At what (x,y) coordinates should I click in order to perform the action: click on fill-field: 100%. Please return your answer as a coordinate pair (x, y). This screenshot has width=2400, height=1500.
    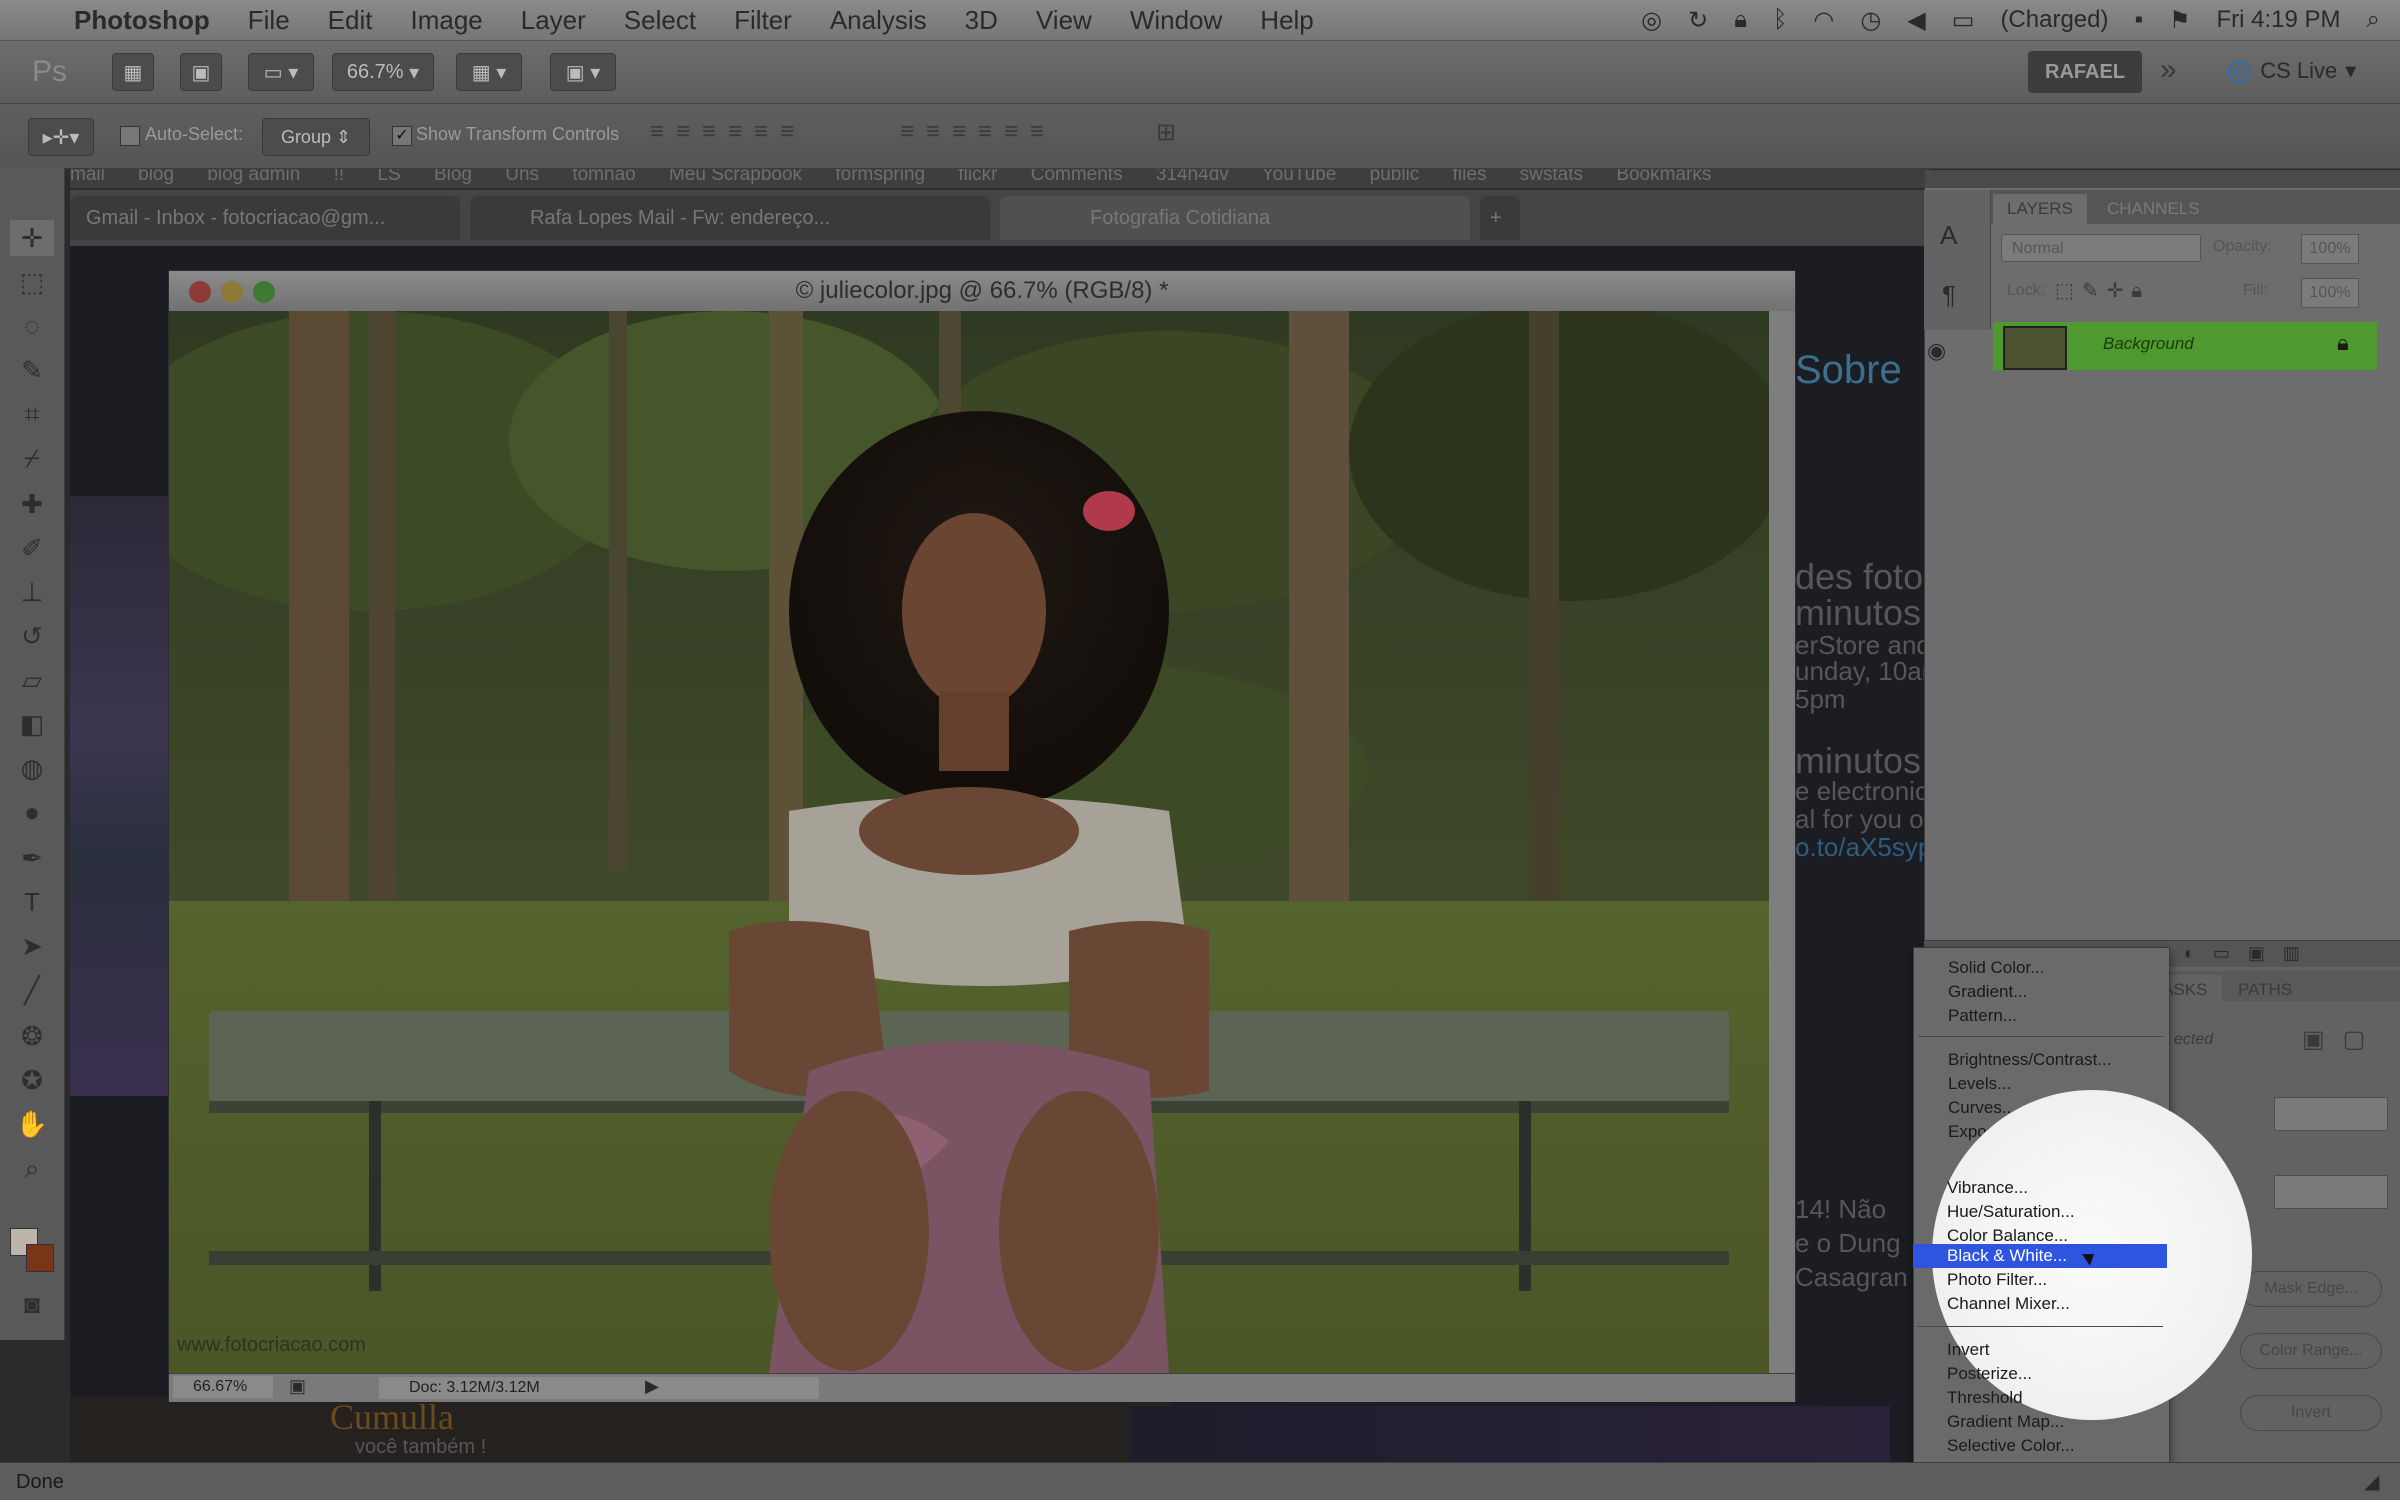
    Looking at the image, I should click on (2330, 293).